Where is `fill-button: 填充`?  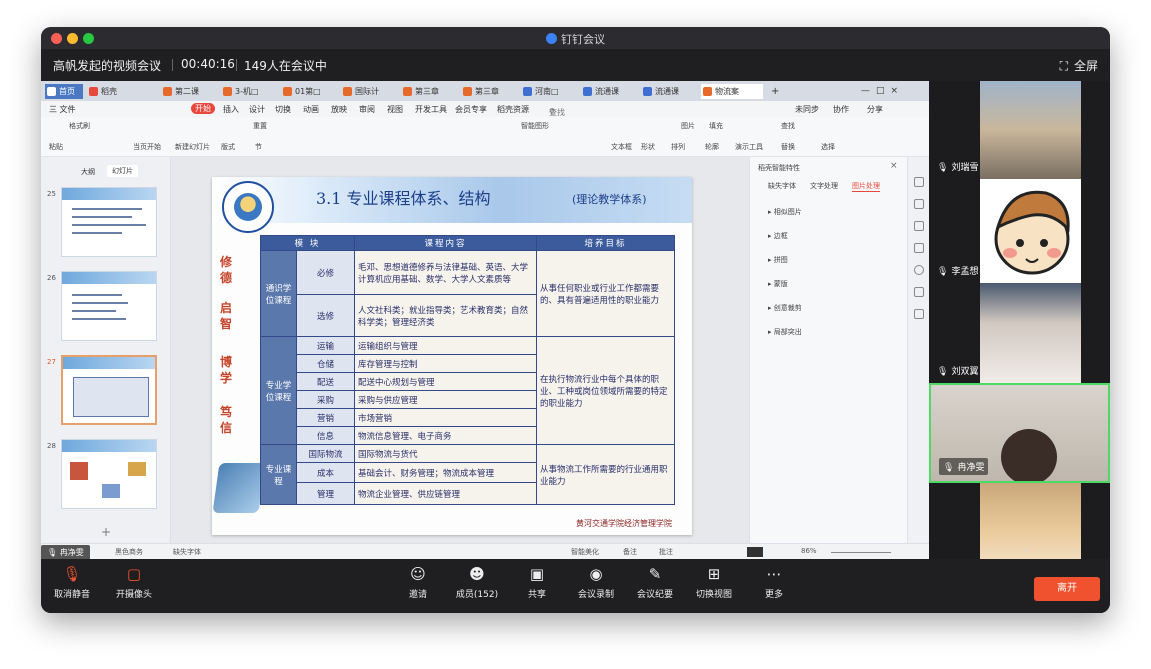 fill-button: 填充 is located at coordinates (716, 126).